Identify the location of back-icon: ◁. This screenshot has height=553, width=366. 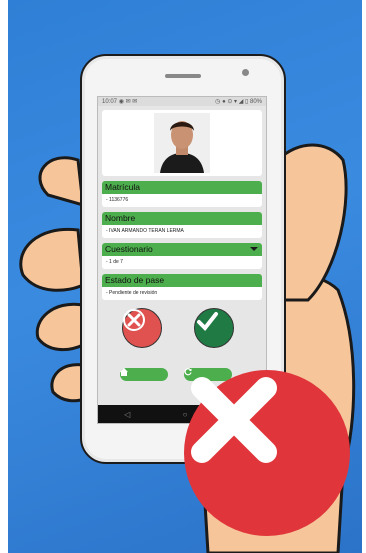
(127, 414).